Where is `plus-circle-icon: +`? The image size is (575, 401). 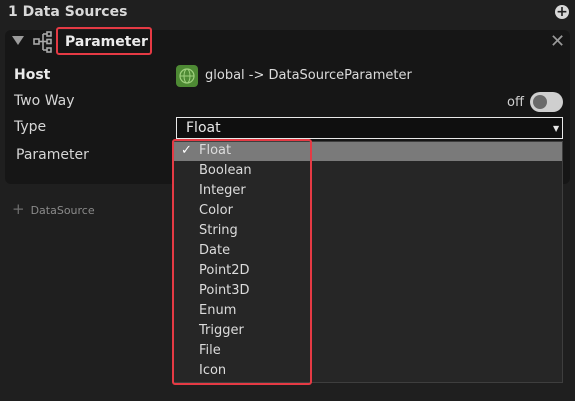 plus-circle-icon: + is located at coordinates (562, 12).